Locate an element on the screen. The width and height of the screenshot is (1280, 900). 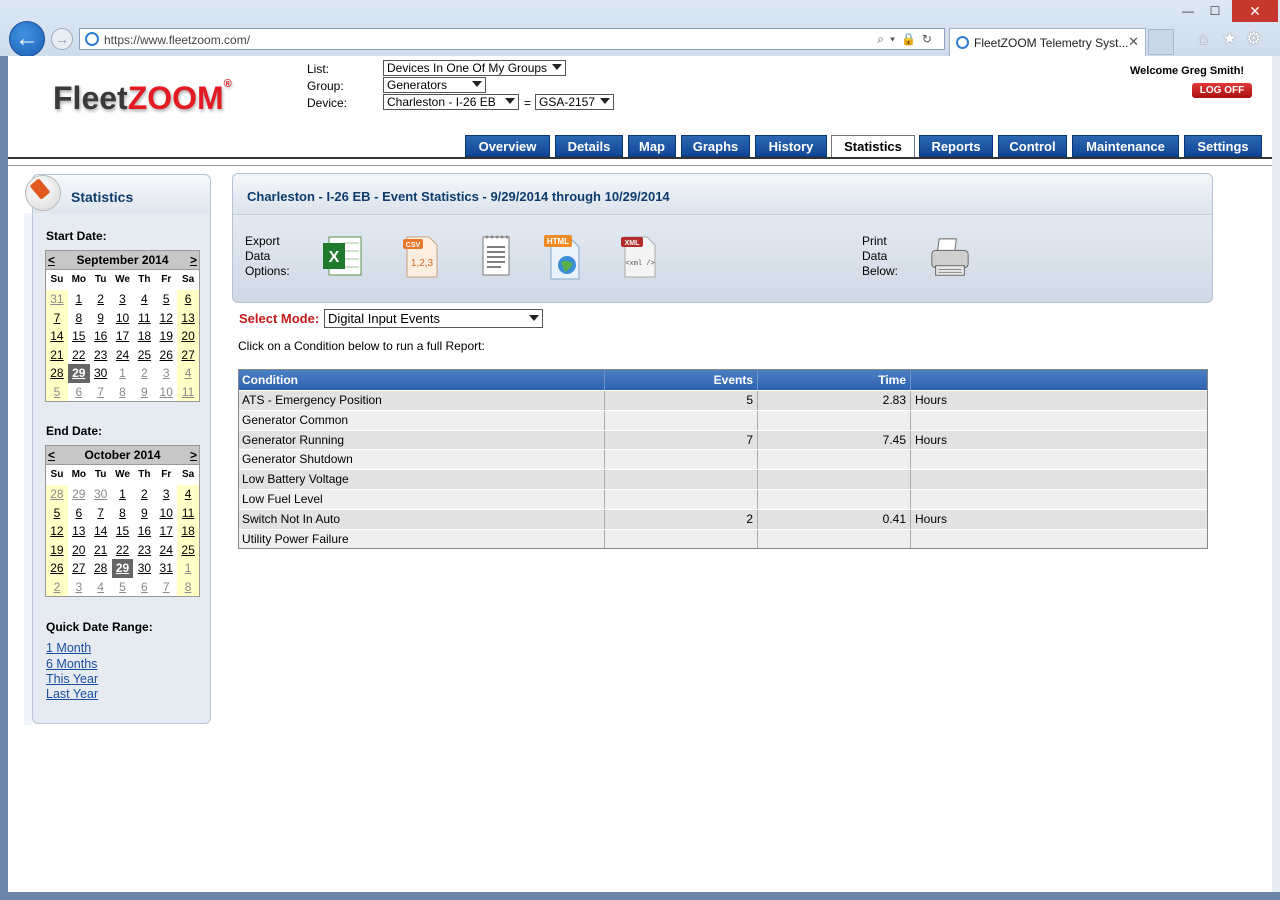
gear-icon: ⚙ is located at coordinates (1253, 39).